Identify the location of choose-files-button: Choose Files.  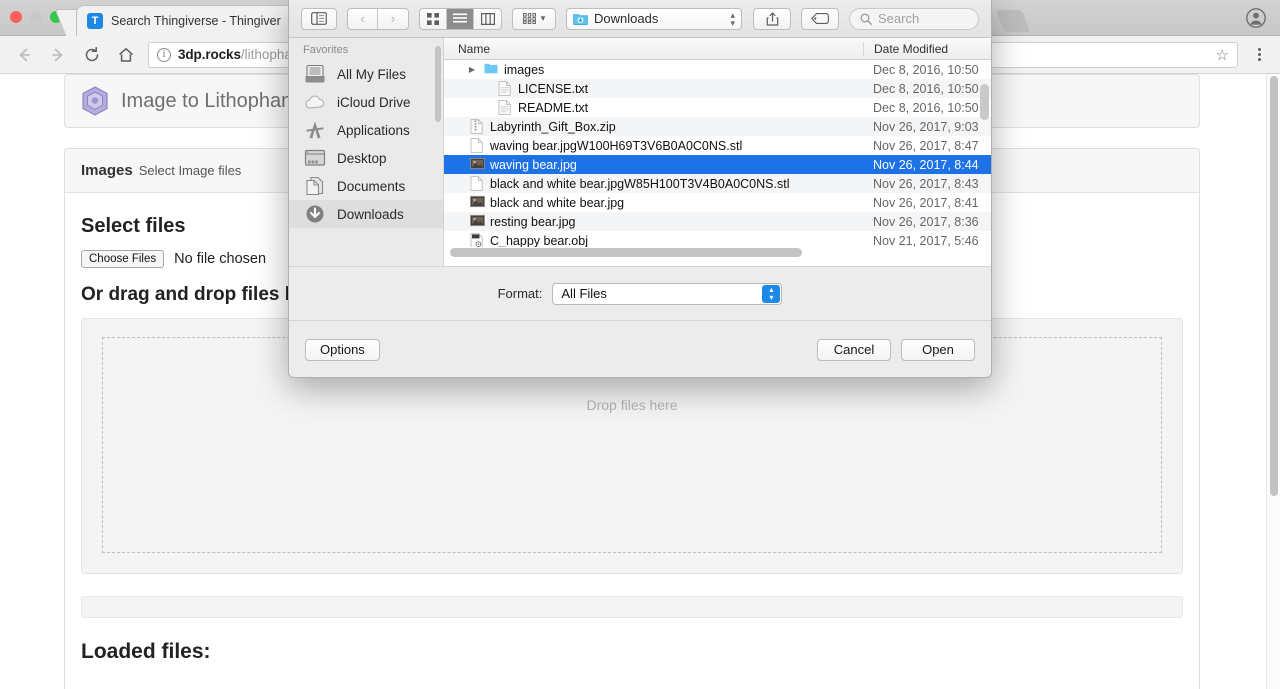
(123, 259).